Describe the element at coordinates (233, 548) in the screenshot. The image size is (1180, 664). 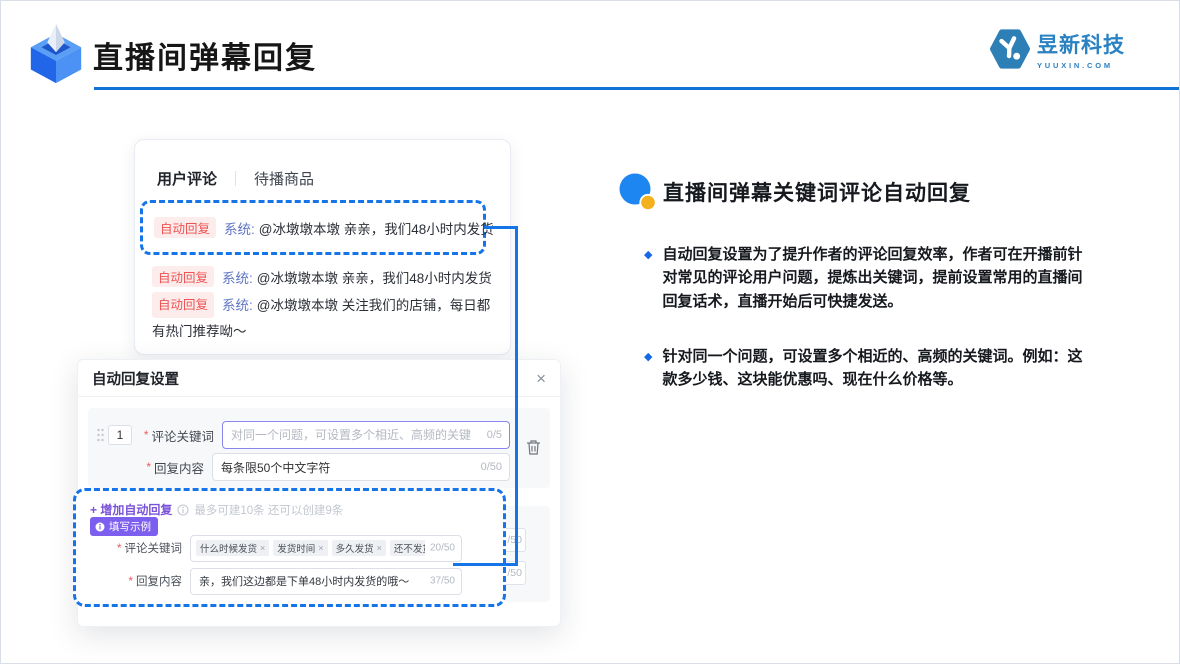
I see `keyword-tag: 什么时候发货 ×` at that location.